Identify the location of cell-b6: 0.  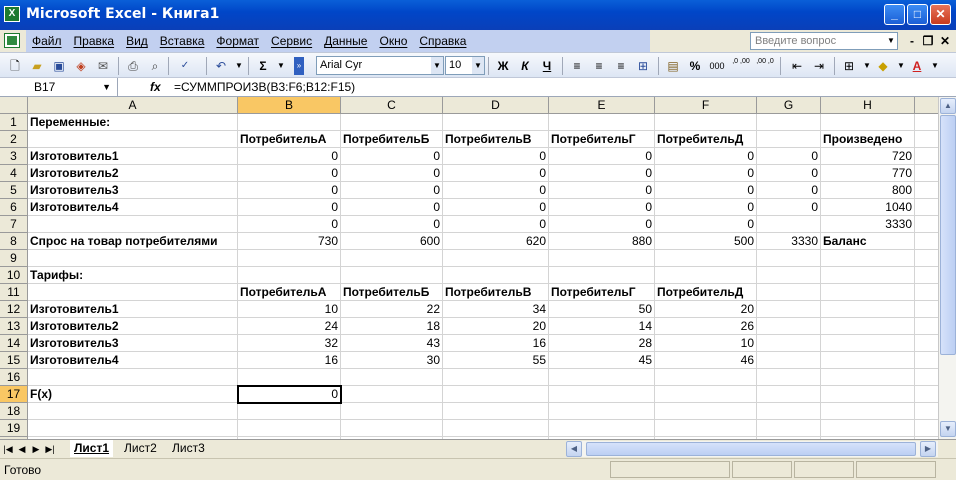
(289, 207).